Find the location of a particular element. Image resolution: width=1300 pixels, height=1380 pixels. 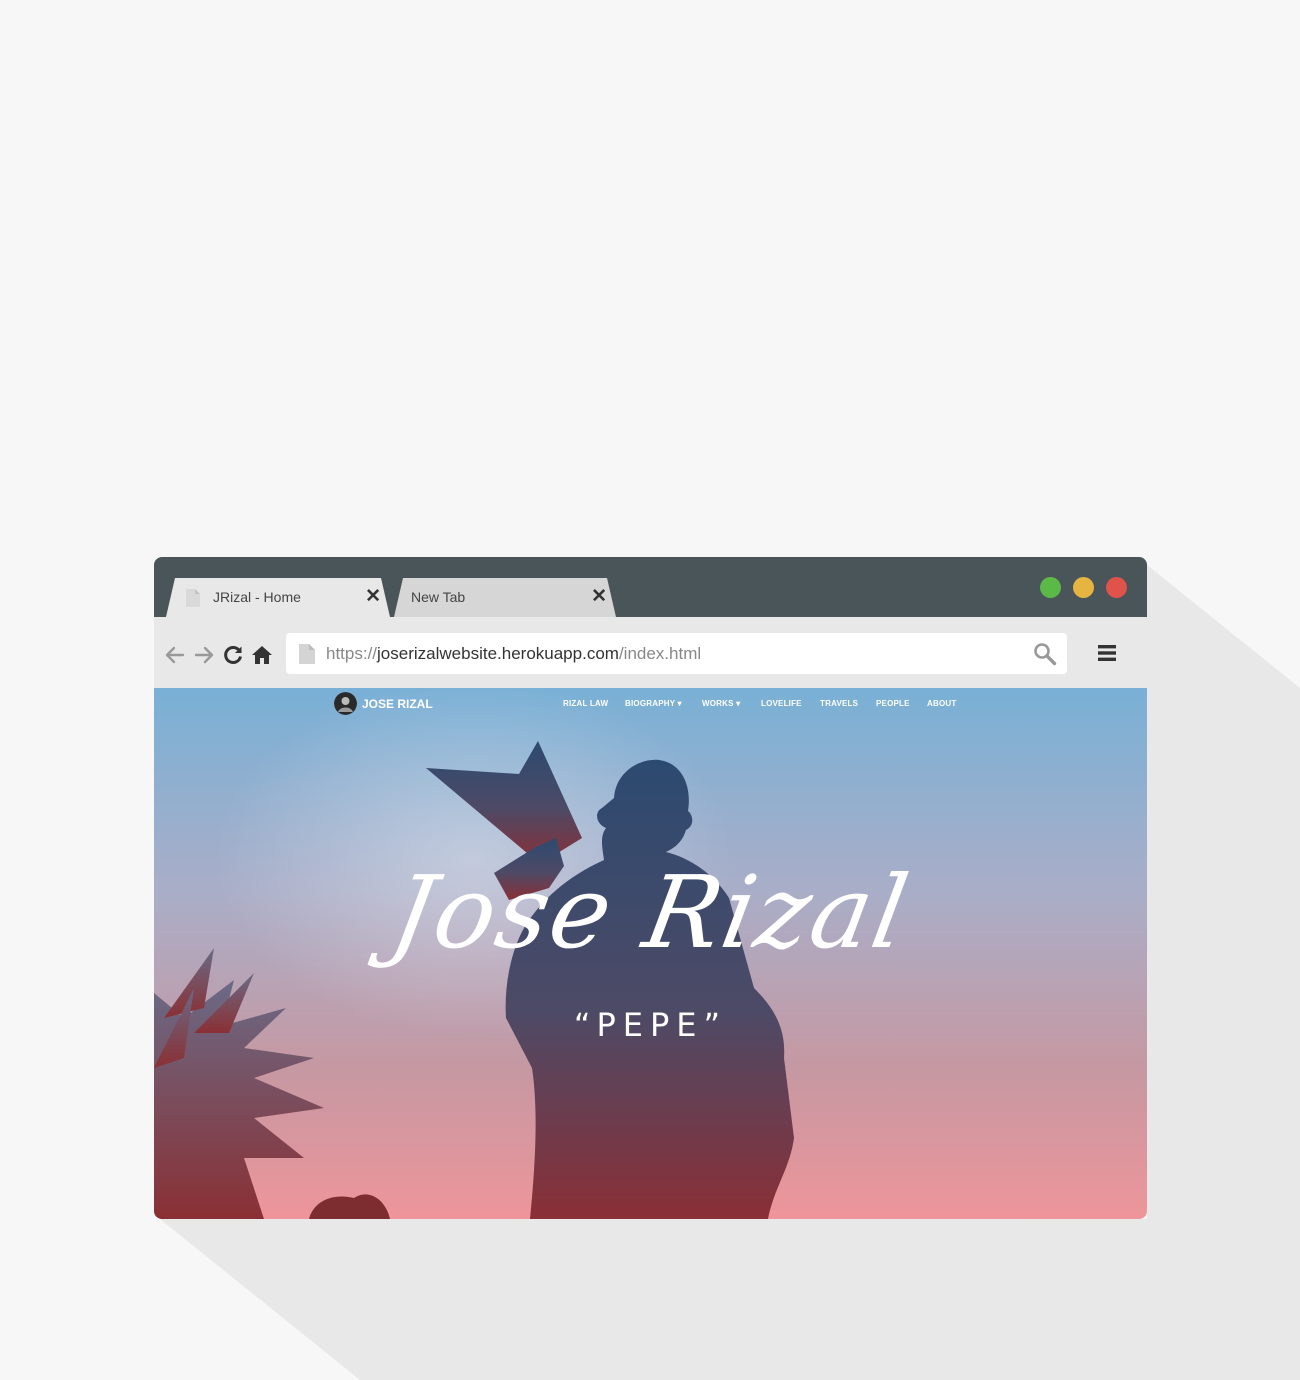

back-arrow-icon is located at coordinates (175, 655).